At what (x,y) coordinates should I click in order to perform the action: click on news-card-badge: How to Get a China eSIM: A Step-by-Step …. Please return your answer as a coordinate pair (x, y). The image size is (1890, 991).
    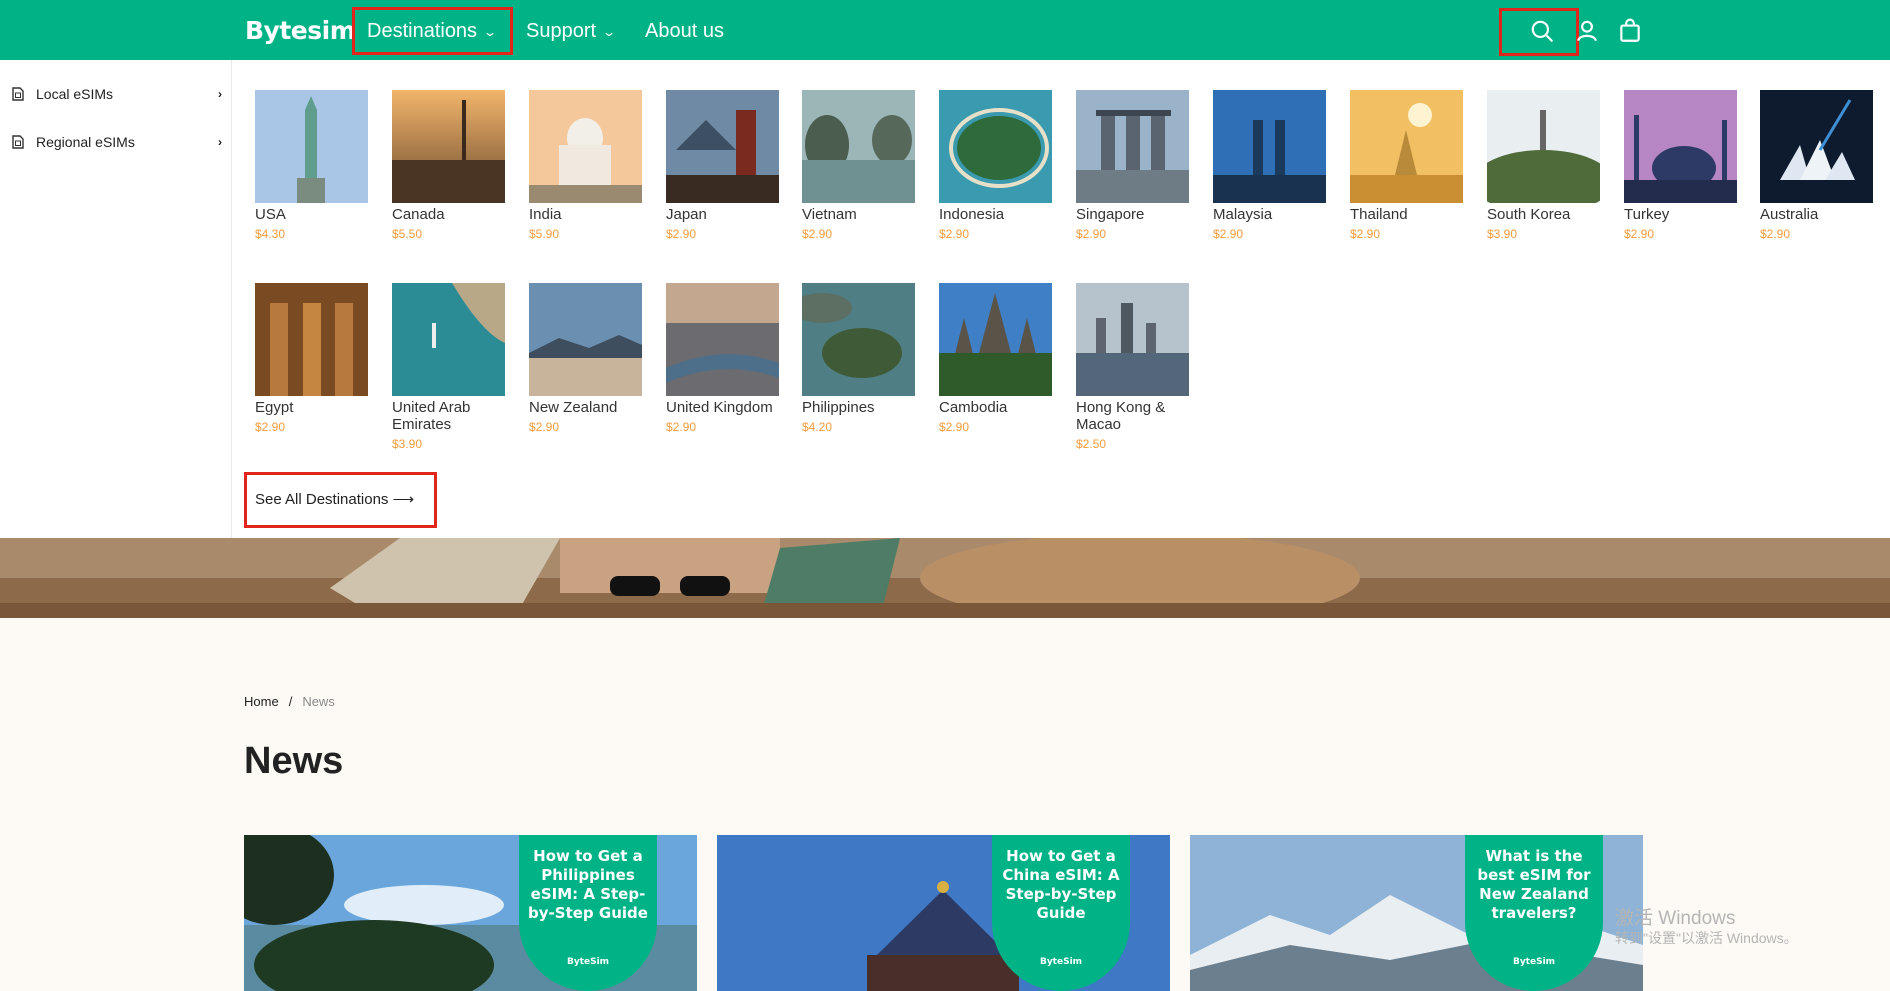
    Looking at the image, I should click on (1061, 913).